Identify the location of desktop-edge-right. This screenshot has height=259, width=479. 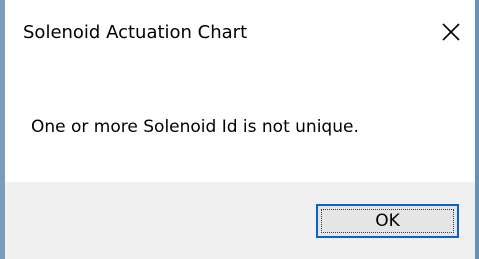
(477, 129).